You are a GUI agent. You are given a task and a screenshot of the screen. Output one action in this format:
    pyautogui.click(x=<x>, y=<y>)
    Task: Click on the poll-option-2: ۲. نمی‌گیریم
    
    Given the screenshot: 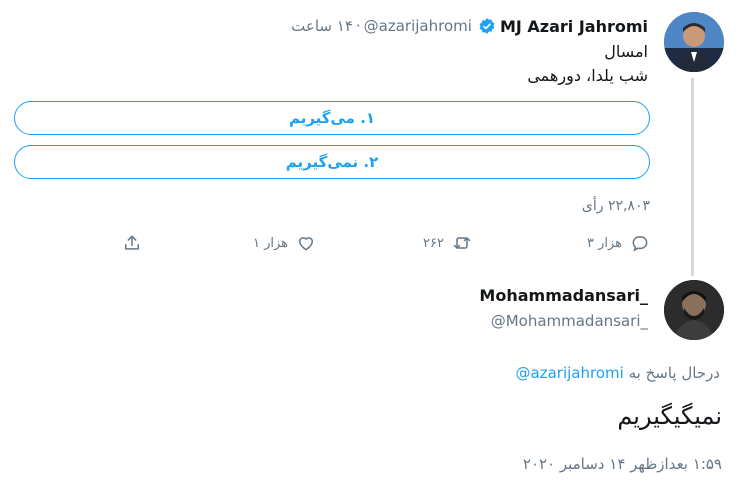 What is the action you would take?
    pyautogui.click(x=332, y=162)
    